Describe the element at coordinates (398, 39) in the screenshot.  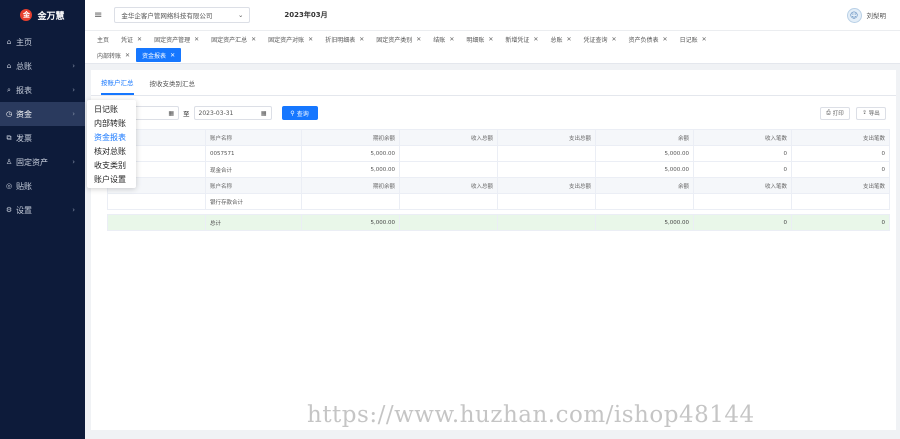
I see `page-tab: 固定资产类别 ✕` at that location.